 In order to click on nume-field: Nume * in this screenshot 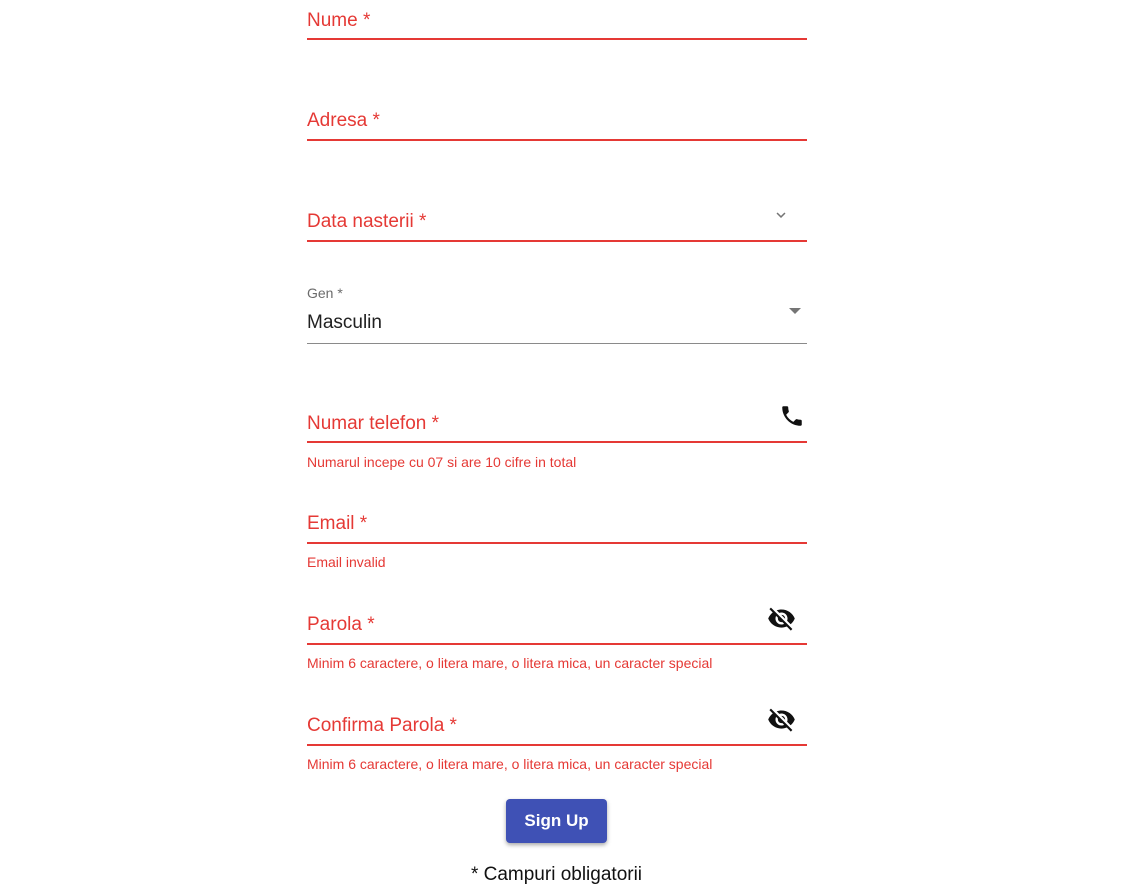, I will do `click(557, 25)`.